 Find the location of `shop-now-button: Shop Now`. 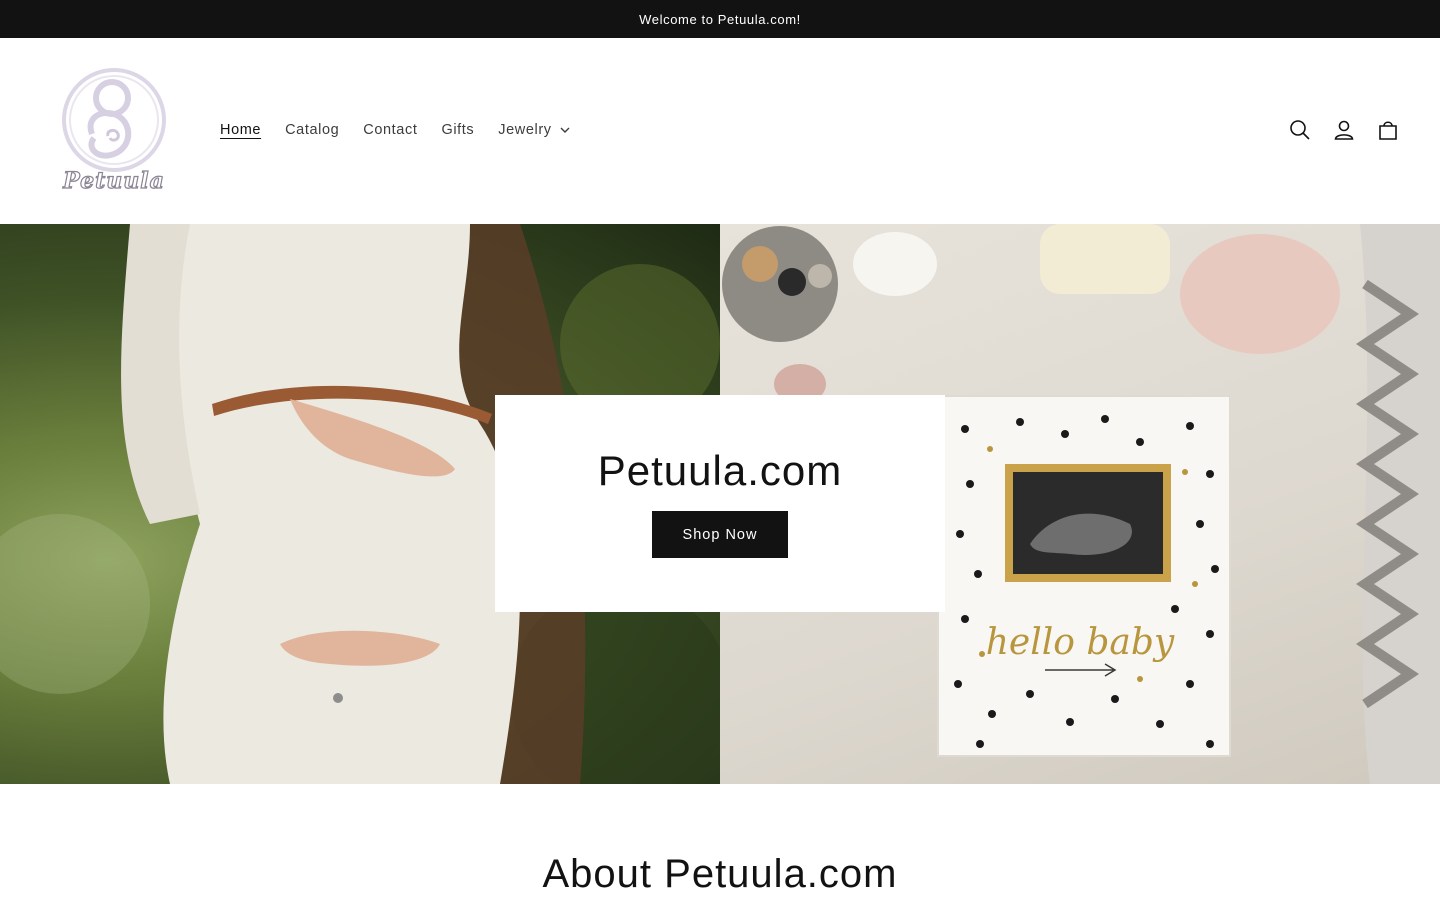

shop-now-button: Shop Now is located at coordinates (720, 534).